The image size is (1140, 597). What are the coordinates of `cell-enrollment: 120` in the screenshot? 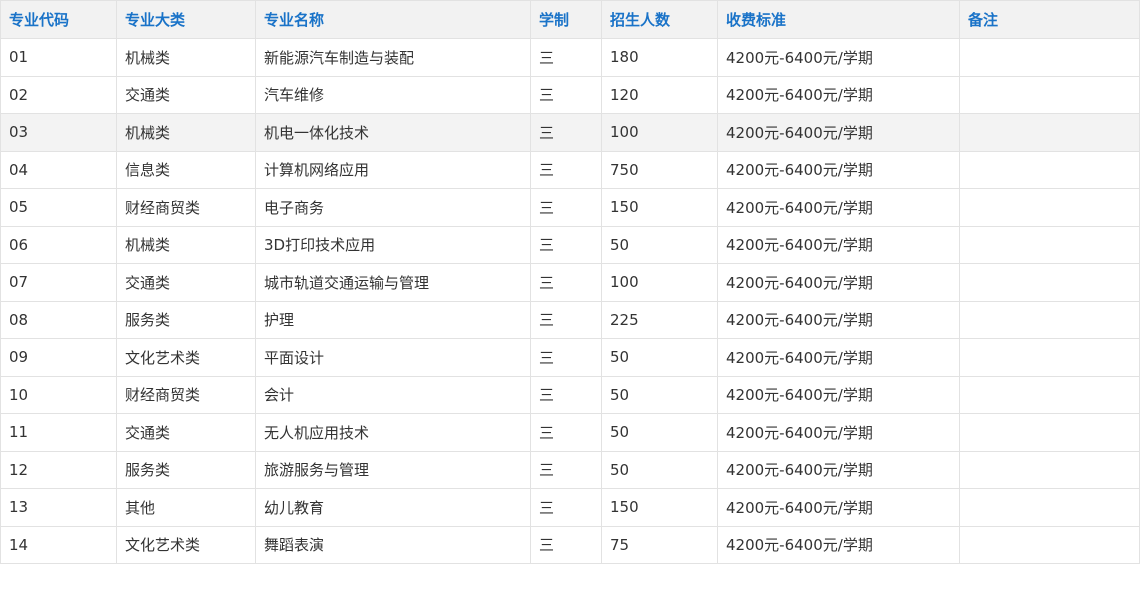 It's located at (659, 94).